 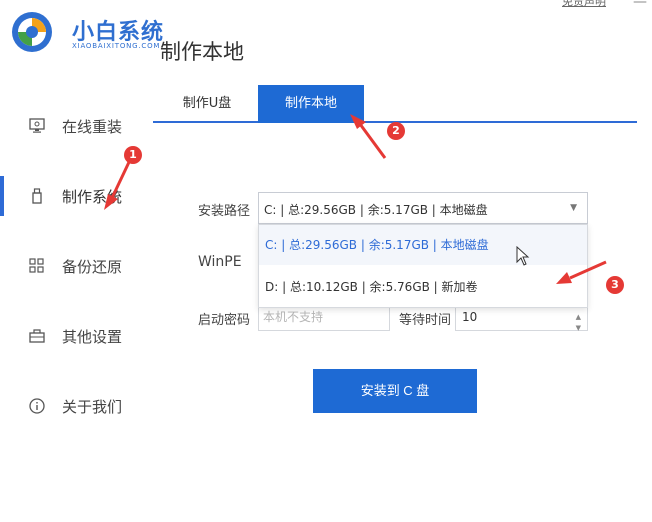 I want to click on sidebar-item-about-us: 关于我们, so click(x=75, y=406).